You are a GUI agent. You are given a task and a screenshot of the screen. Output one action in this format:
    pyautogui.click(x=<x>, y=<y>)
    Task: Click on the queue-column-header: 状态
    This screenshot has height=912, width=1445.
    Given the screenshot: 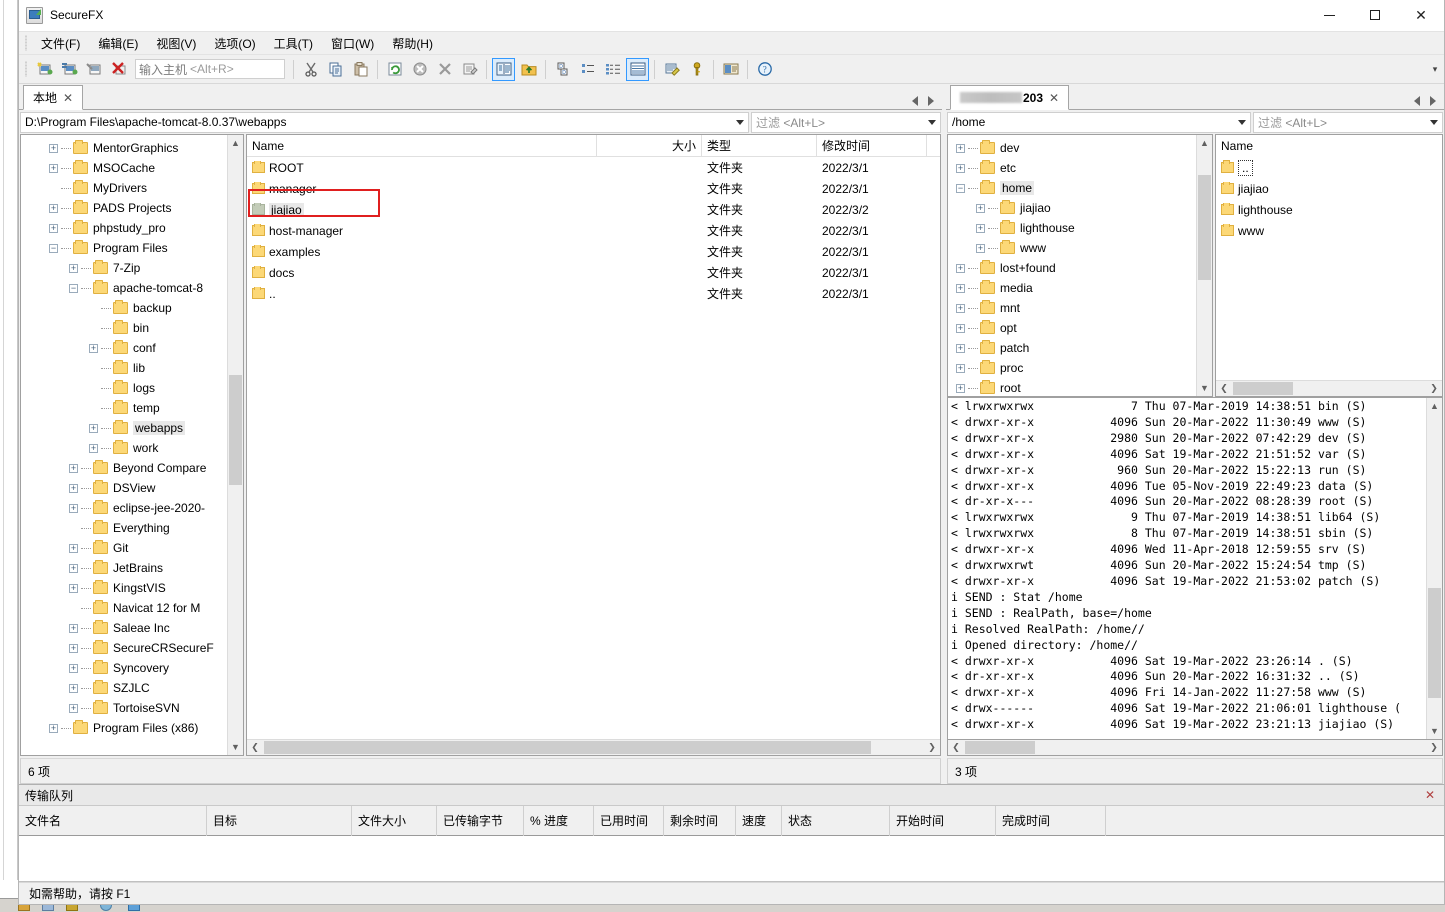 What is the action you would take?
    pyautogui.click(x=836, y=820)
    